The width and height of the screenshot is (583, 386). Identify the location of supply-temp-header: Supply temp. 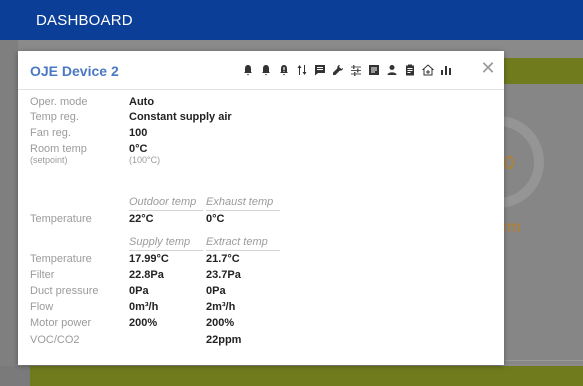
(160, 242).